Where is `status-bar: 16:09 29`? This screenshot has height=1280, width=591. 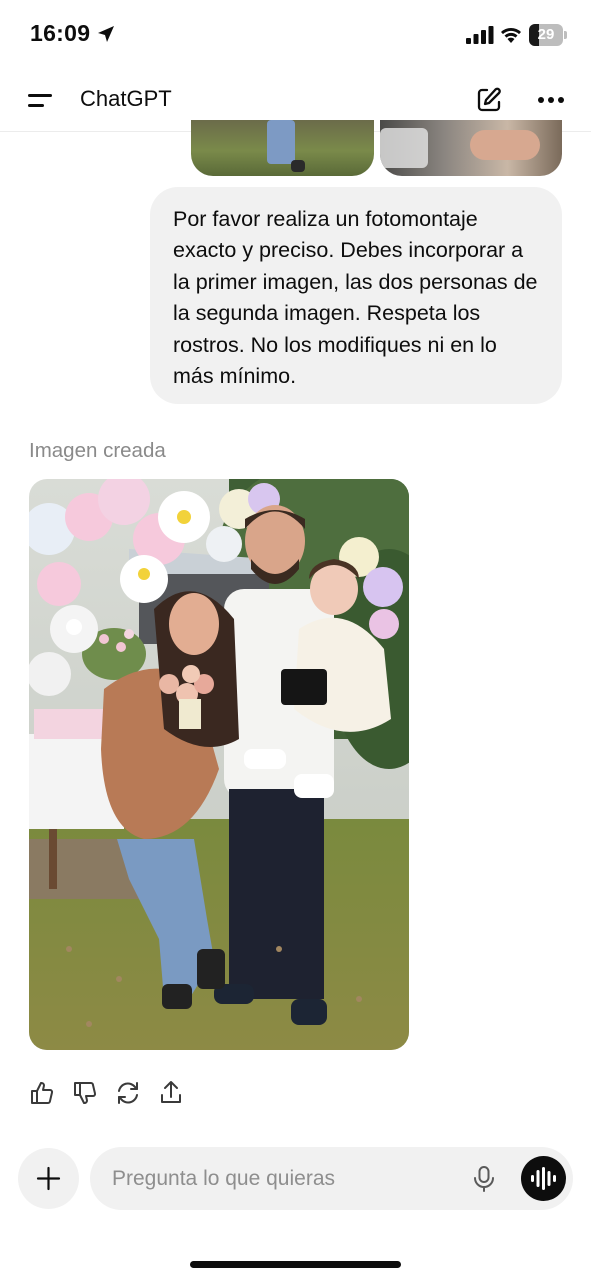 status-bar: 16:09 29 is located at coordinates (295, 35).